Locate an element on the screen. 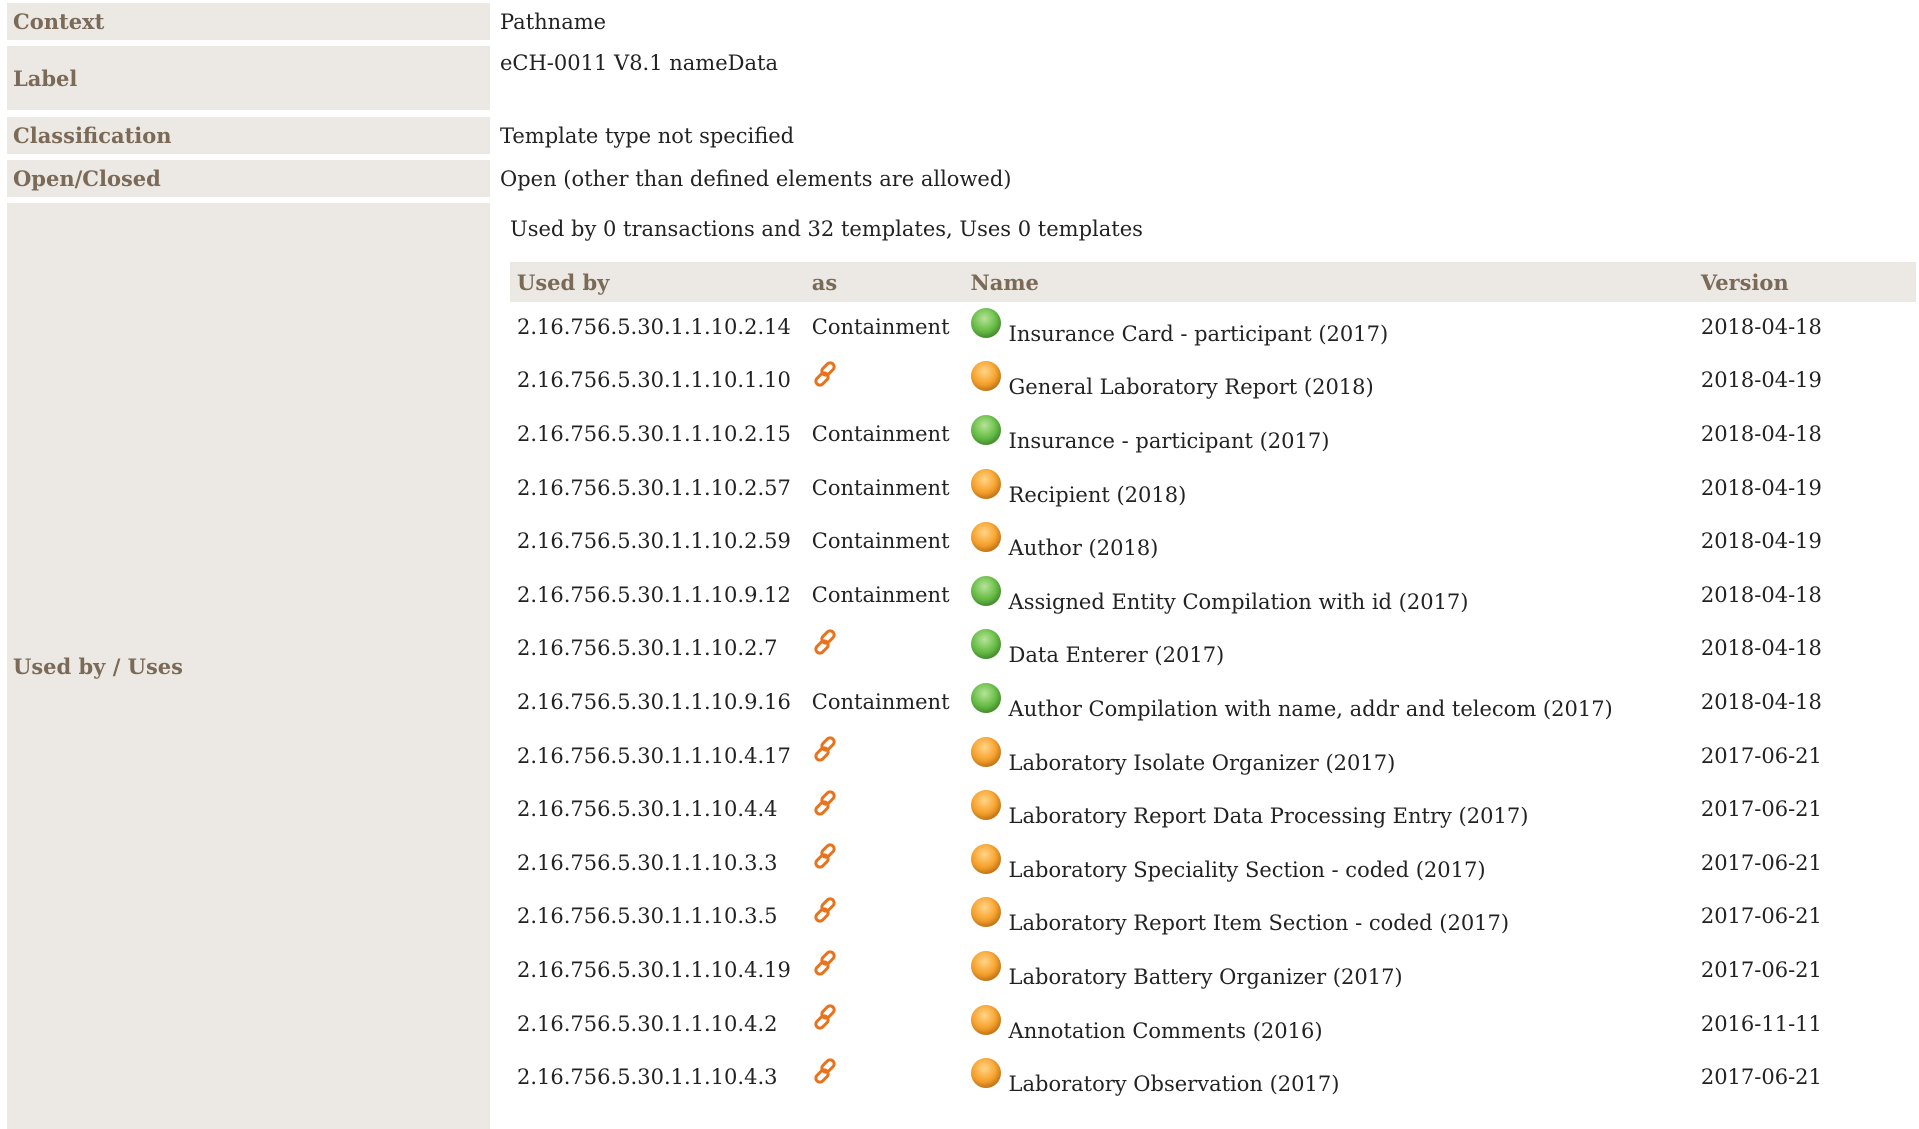  green-status-icon is located at coordinates (985, 697).